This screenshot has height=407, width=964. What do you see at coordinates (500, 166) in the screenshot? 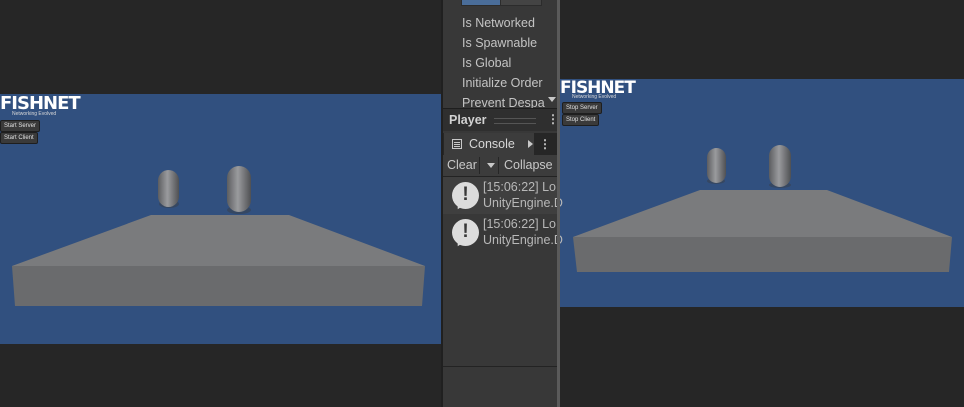
I see `console-toolbar: Clear Collapse` at bounding box center [500, 166].